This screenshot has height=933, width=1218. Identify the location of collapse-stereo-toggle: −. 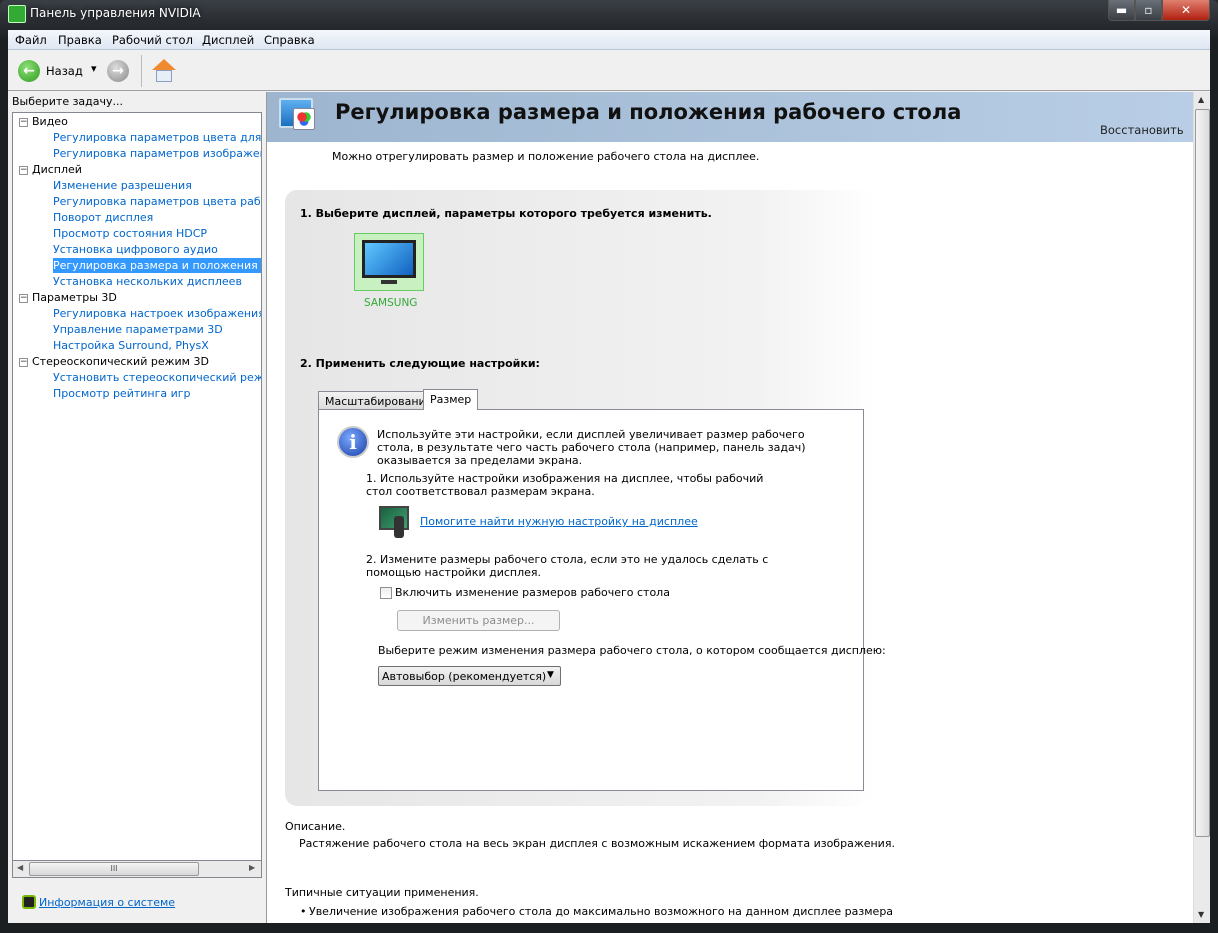
(23, 362).